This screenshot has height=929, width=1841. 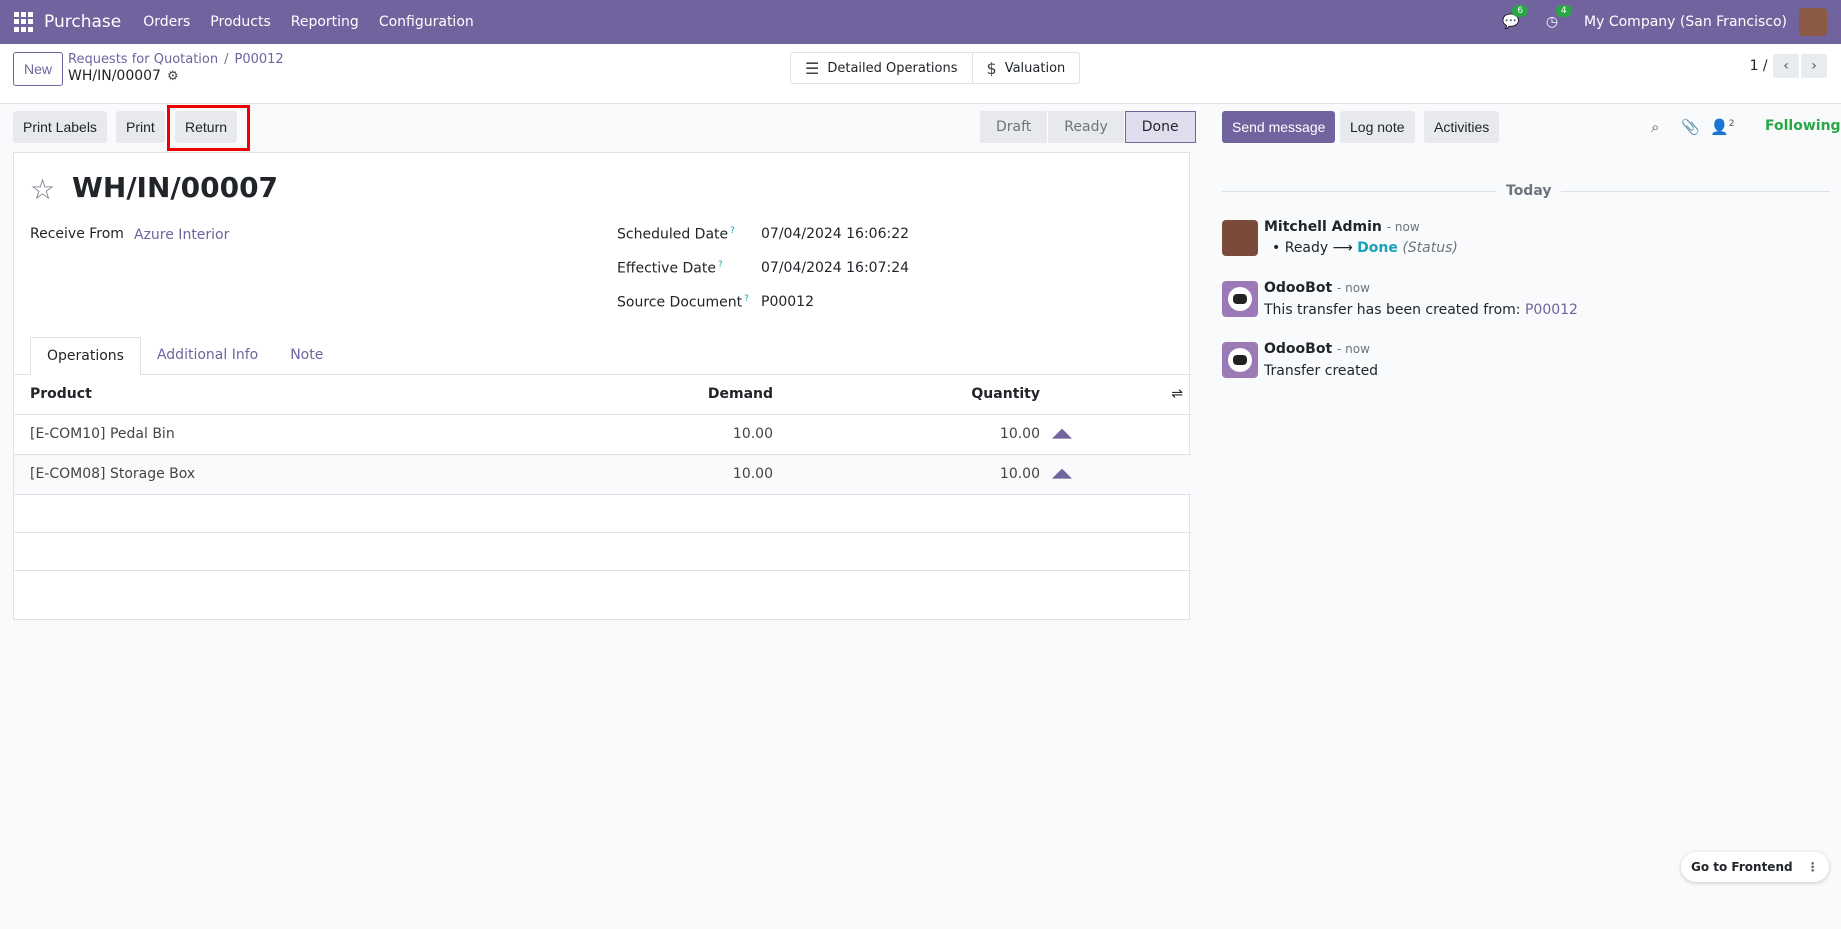 What do you see at coordinates (208, 128) in the screenshot?
I see `return-highlight-box` at bounding box center [208, 128].